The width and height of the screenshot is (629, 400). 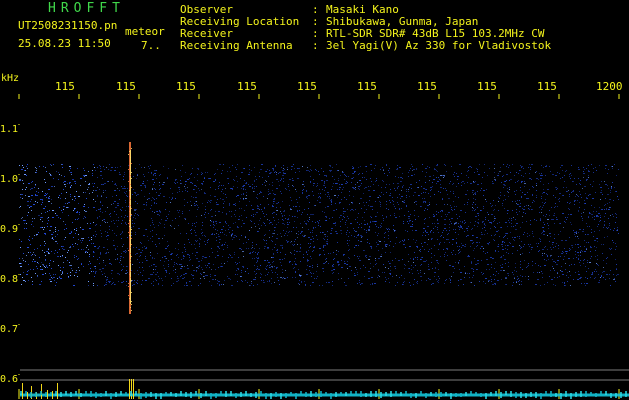 What do you see at coordinates (57, 391) in the screenshot?
I see `baseline-peak` at bounding box center [57, 391].